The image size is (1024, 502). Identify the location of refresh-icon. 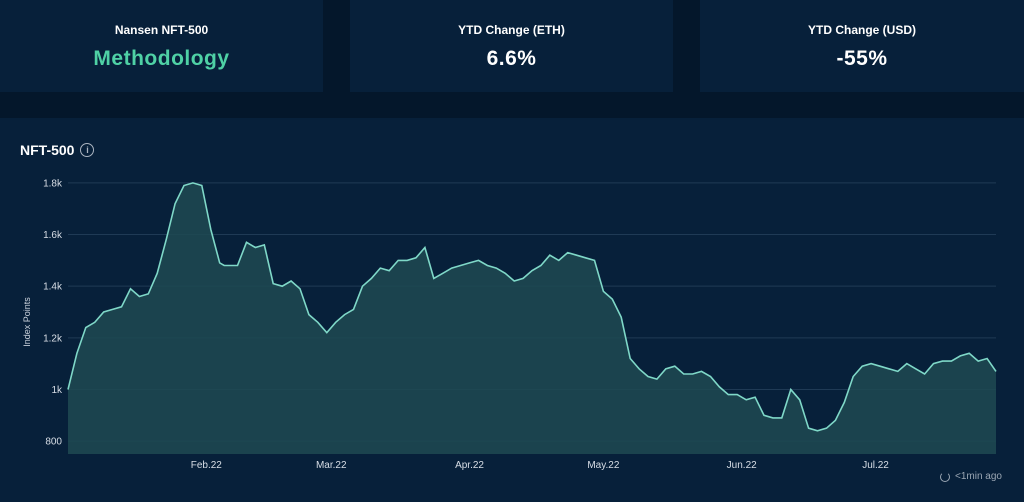
(945, 476).